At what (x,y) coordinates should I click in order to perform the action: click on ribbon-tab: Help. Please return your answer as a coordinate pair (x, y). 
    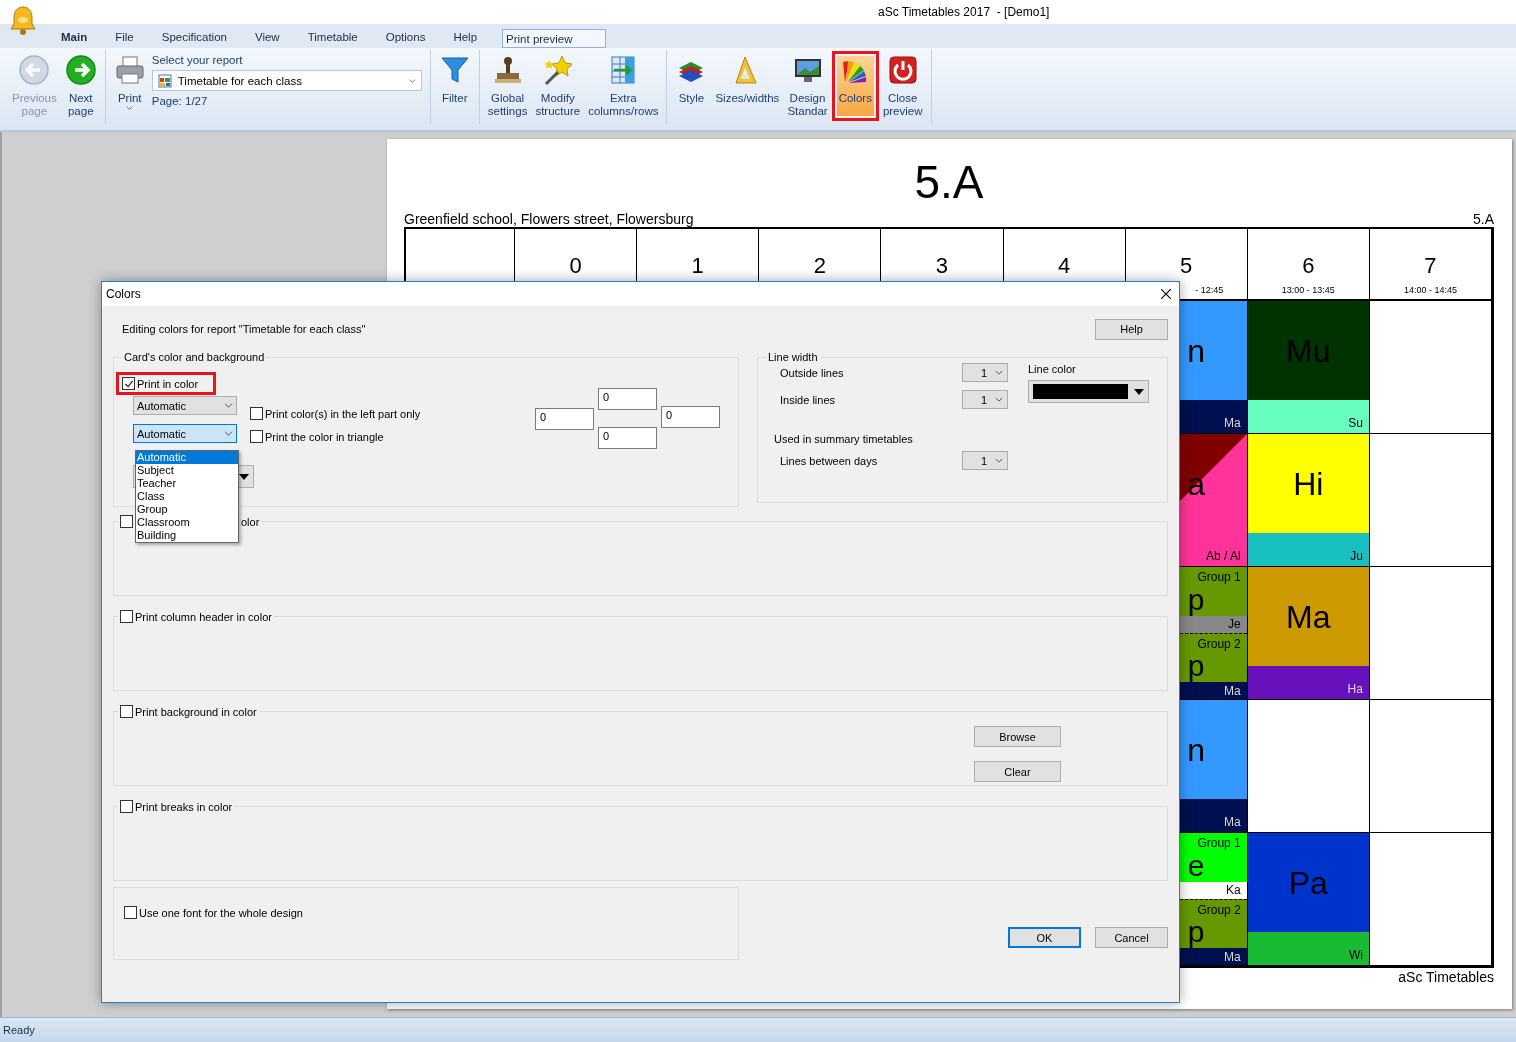
    Looking at the image, I should click on (465, 36).